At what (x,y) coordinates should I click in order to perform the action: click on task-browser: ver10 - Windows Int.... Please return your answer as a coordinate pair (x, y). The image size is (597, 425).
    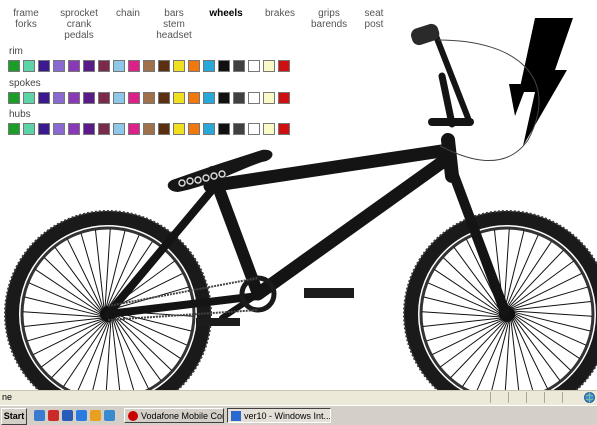
    Looking at the image, I should click on (279, 415).